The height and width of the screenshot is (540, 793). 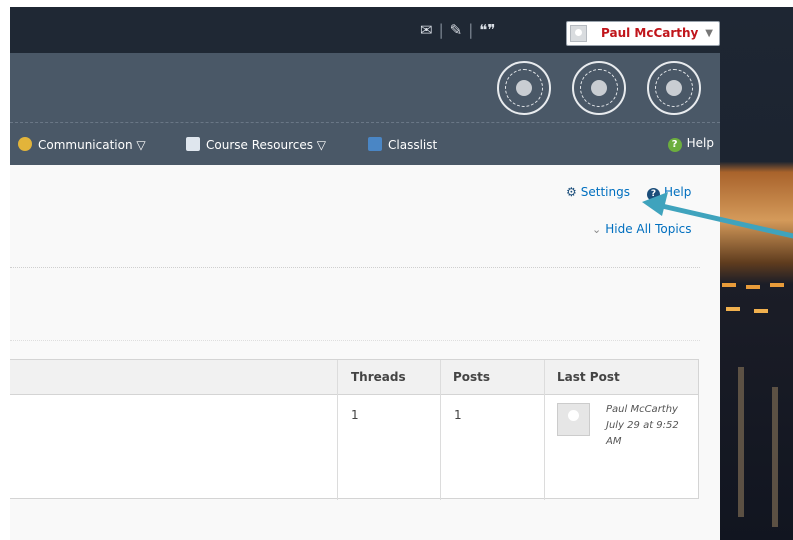 I want to click on user-menu-button: Paul McCarthy ▼, so click(x=643, y=33).